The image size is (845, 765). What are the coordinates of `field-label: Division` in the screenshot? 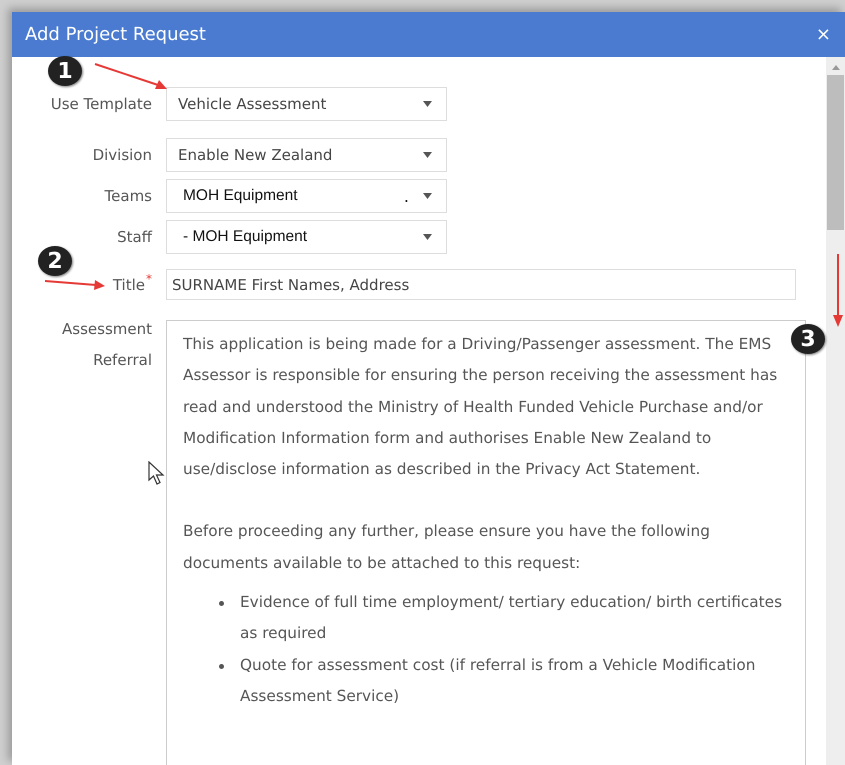 It's located at (122, 155).